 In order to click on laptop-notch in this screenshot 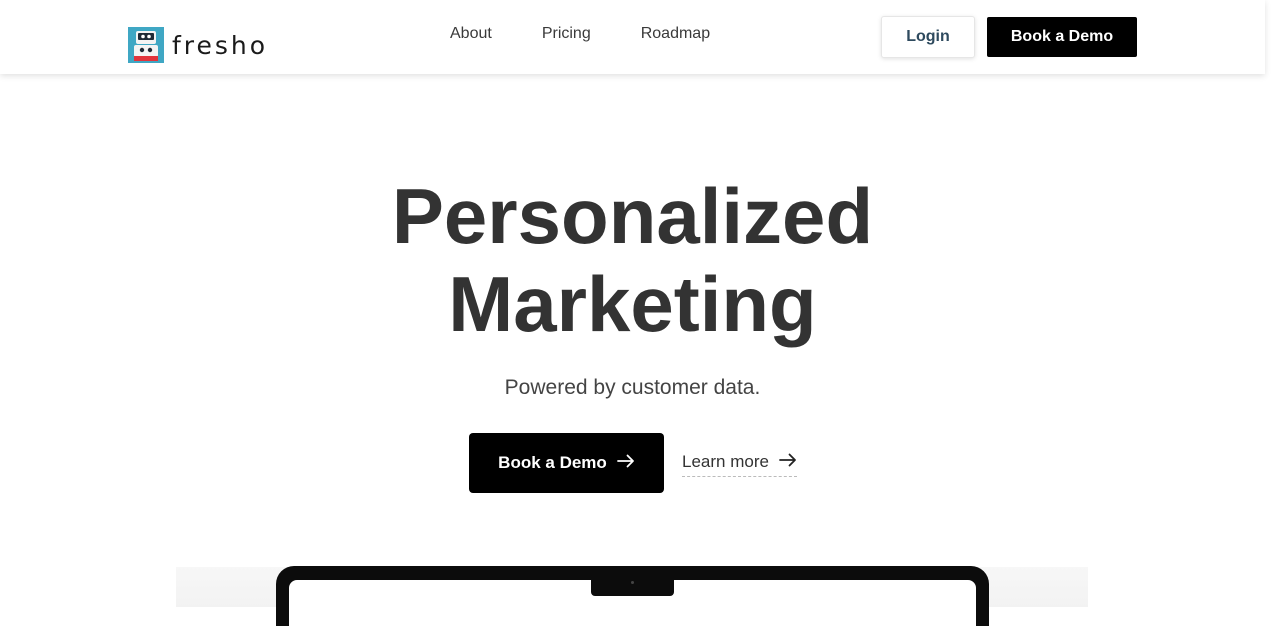, I will do `click(632, 587)`.